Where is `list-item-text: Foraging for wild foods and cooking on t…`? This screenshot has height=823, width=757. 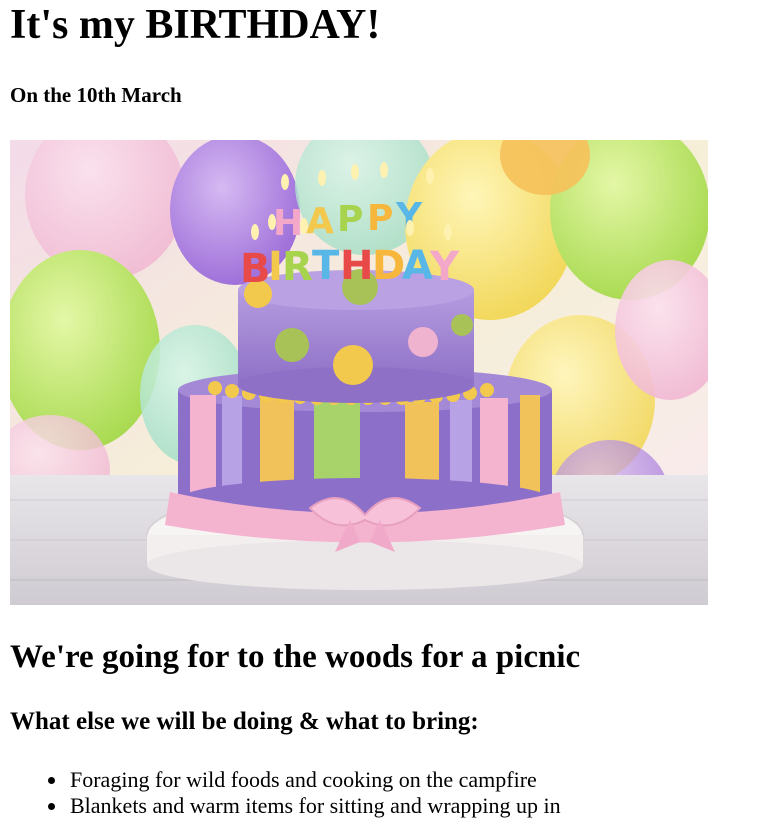
list-item-text: Foraging for wild foods and cooking on t… is located at coordinates (303, 779).